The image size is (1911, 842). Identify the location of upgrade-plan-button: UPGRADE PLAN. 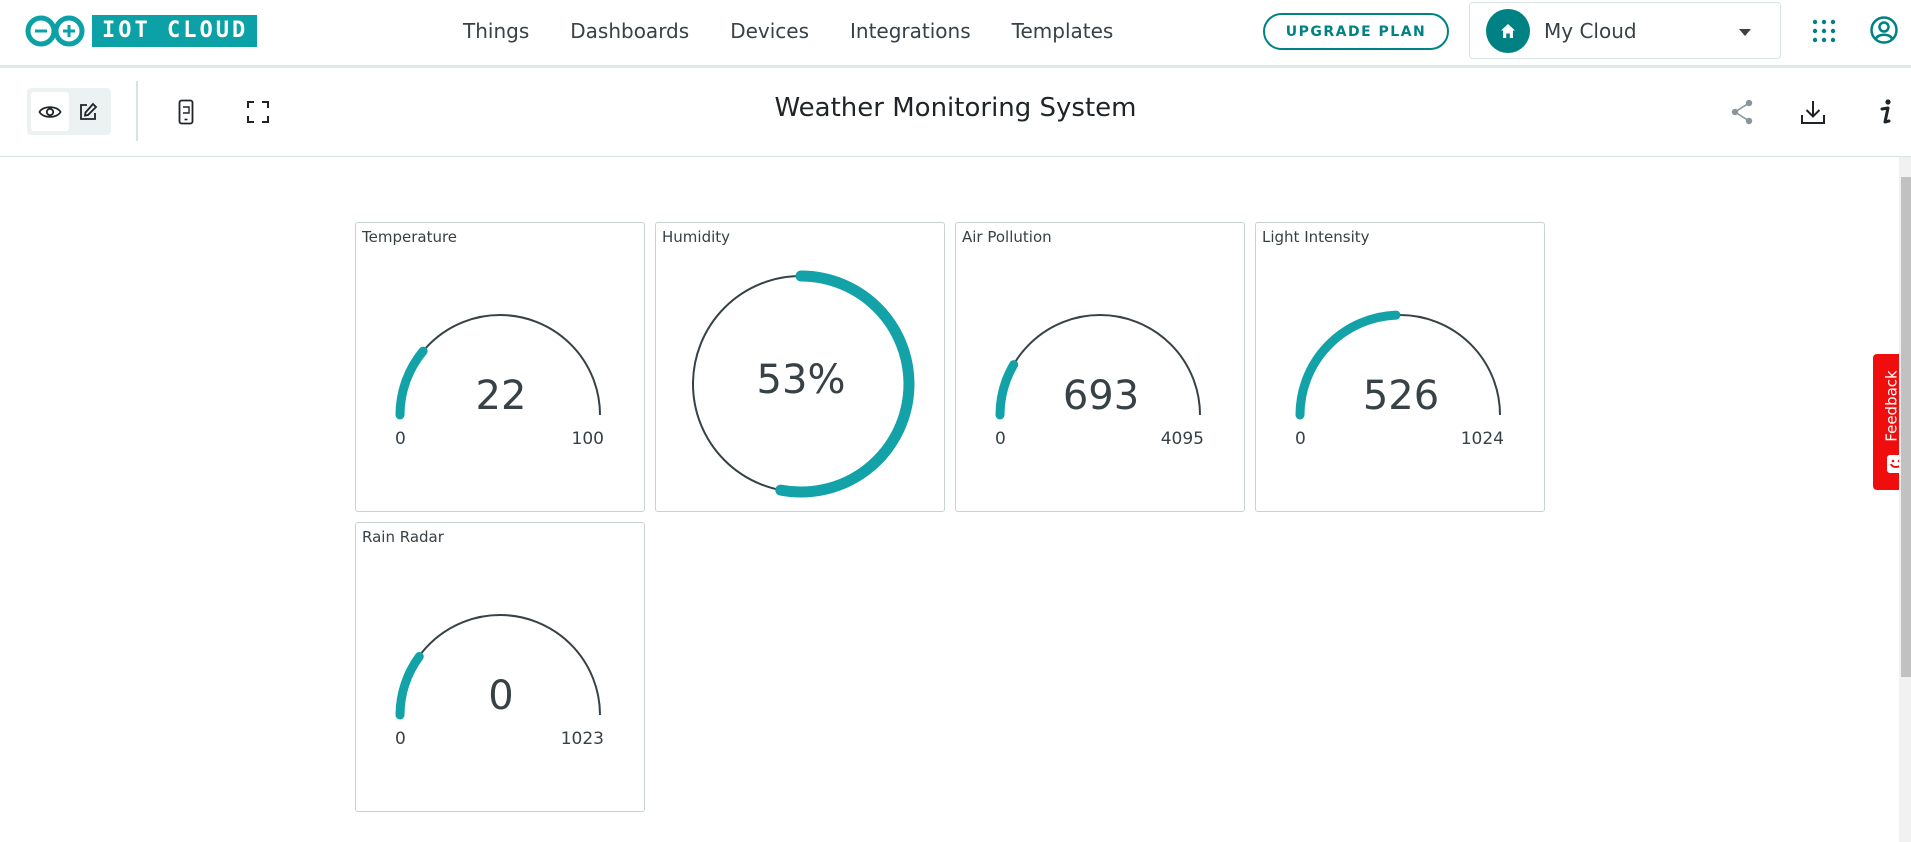
(1356, 31).